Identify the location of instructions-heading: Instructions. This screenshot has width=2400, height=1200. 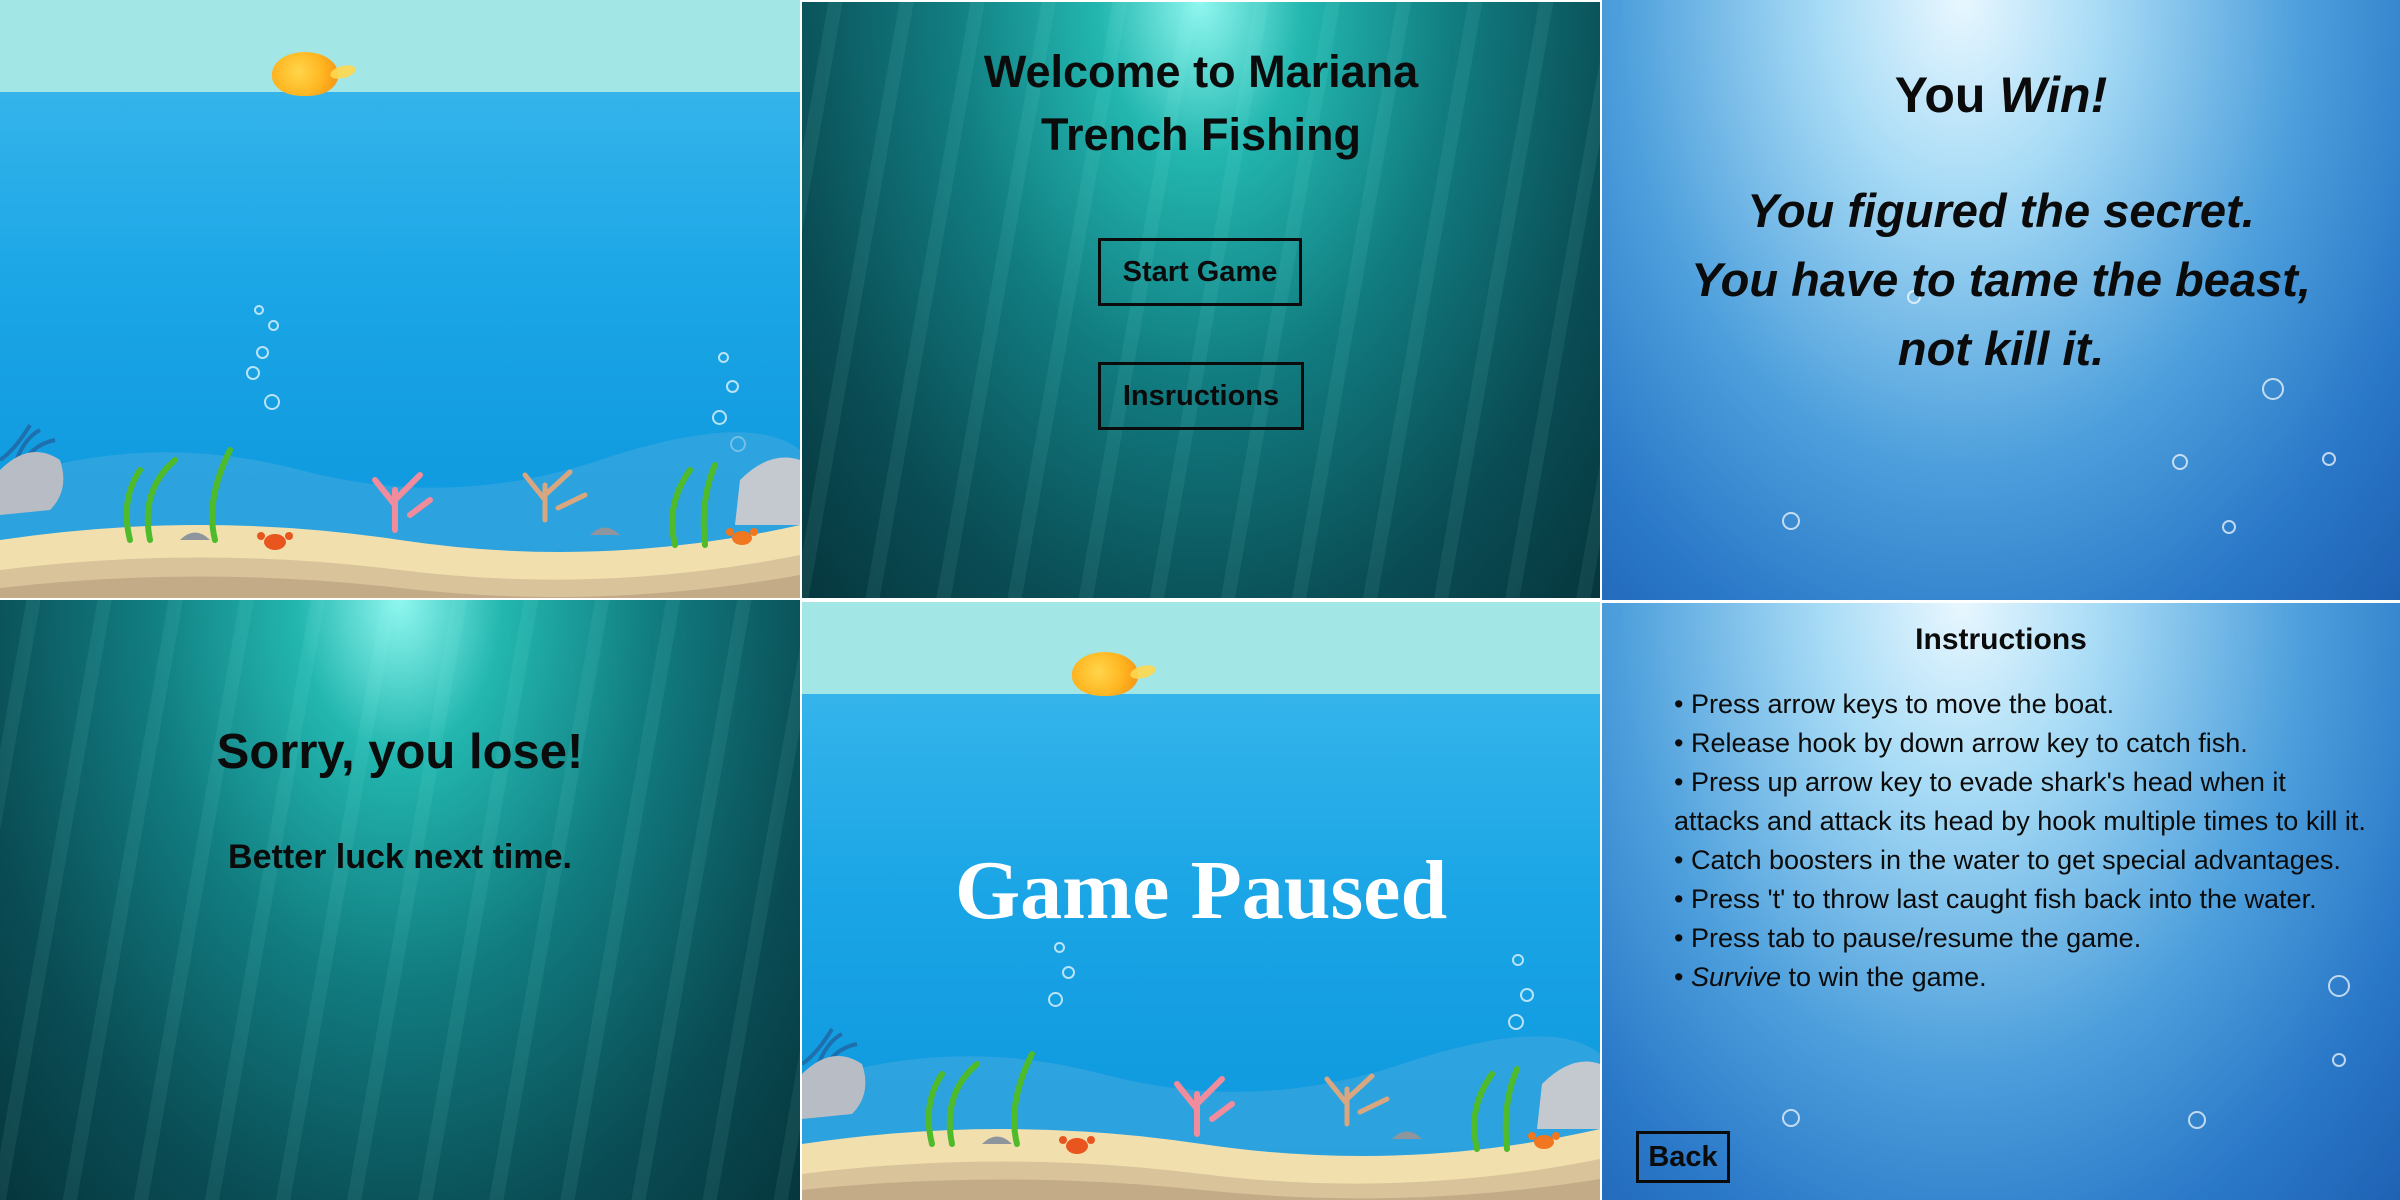
(2001, 639).